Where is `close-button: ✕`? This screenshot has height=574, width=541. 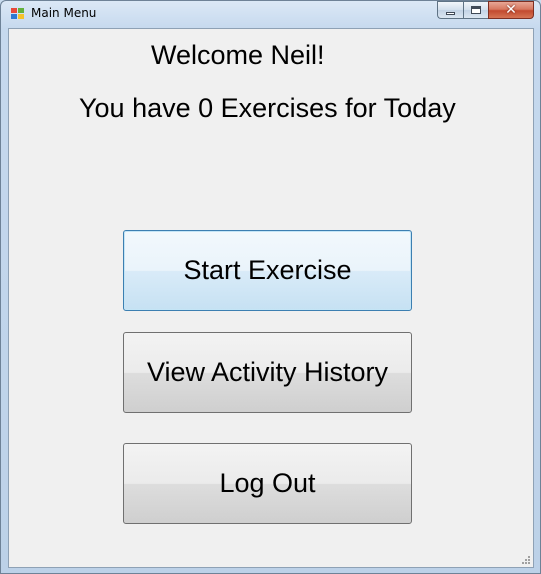
close-button: ✕ is located at coordinates (511, 10).